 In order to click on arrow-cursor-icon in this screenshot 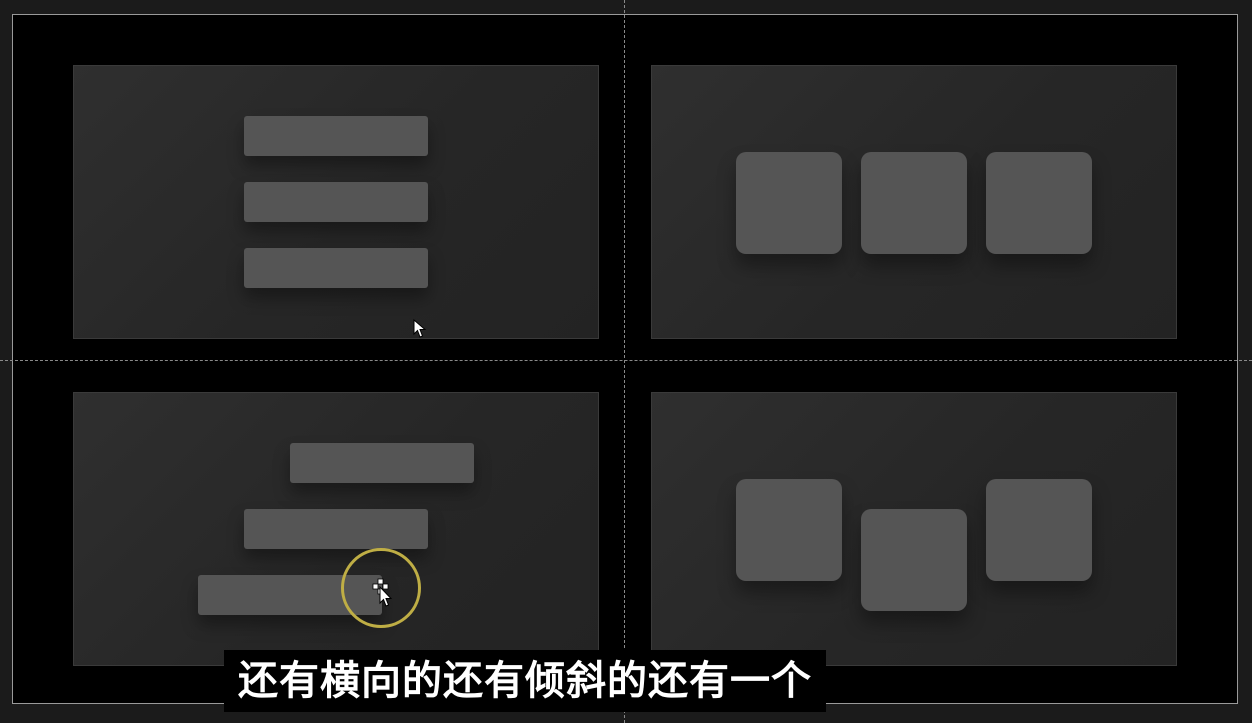, I will do `click(420, 328)`.